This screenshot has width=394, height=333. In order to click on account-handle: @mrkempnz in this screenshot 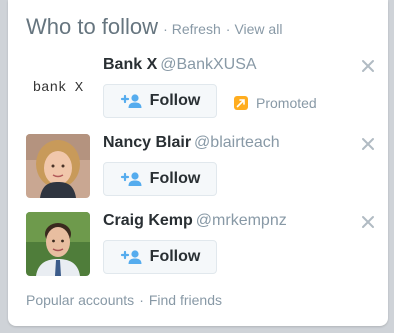, I will do `click(241, 220)`.